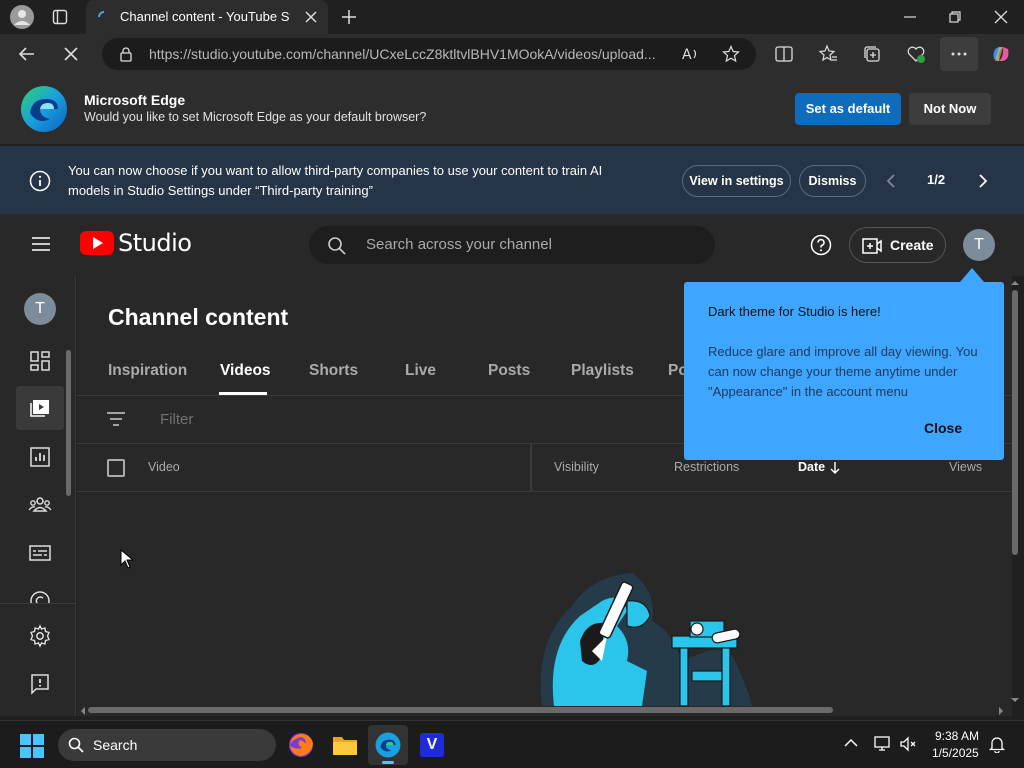 This screenshot has width=1024, height=768. Describe the element at coordinates (891, 181) in the screenshot. I see `previous-icon` at that location.